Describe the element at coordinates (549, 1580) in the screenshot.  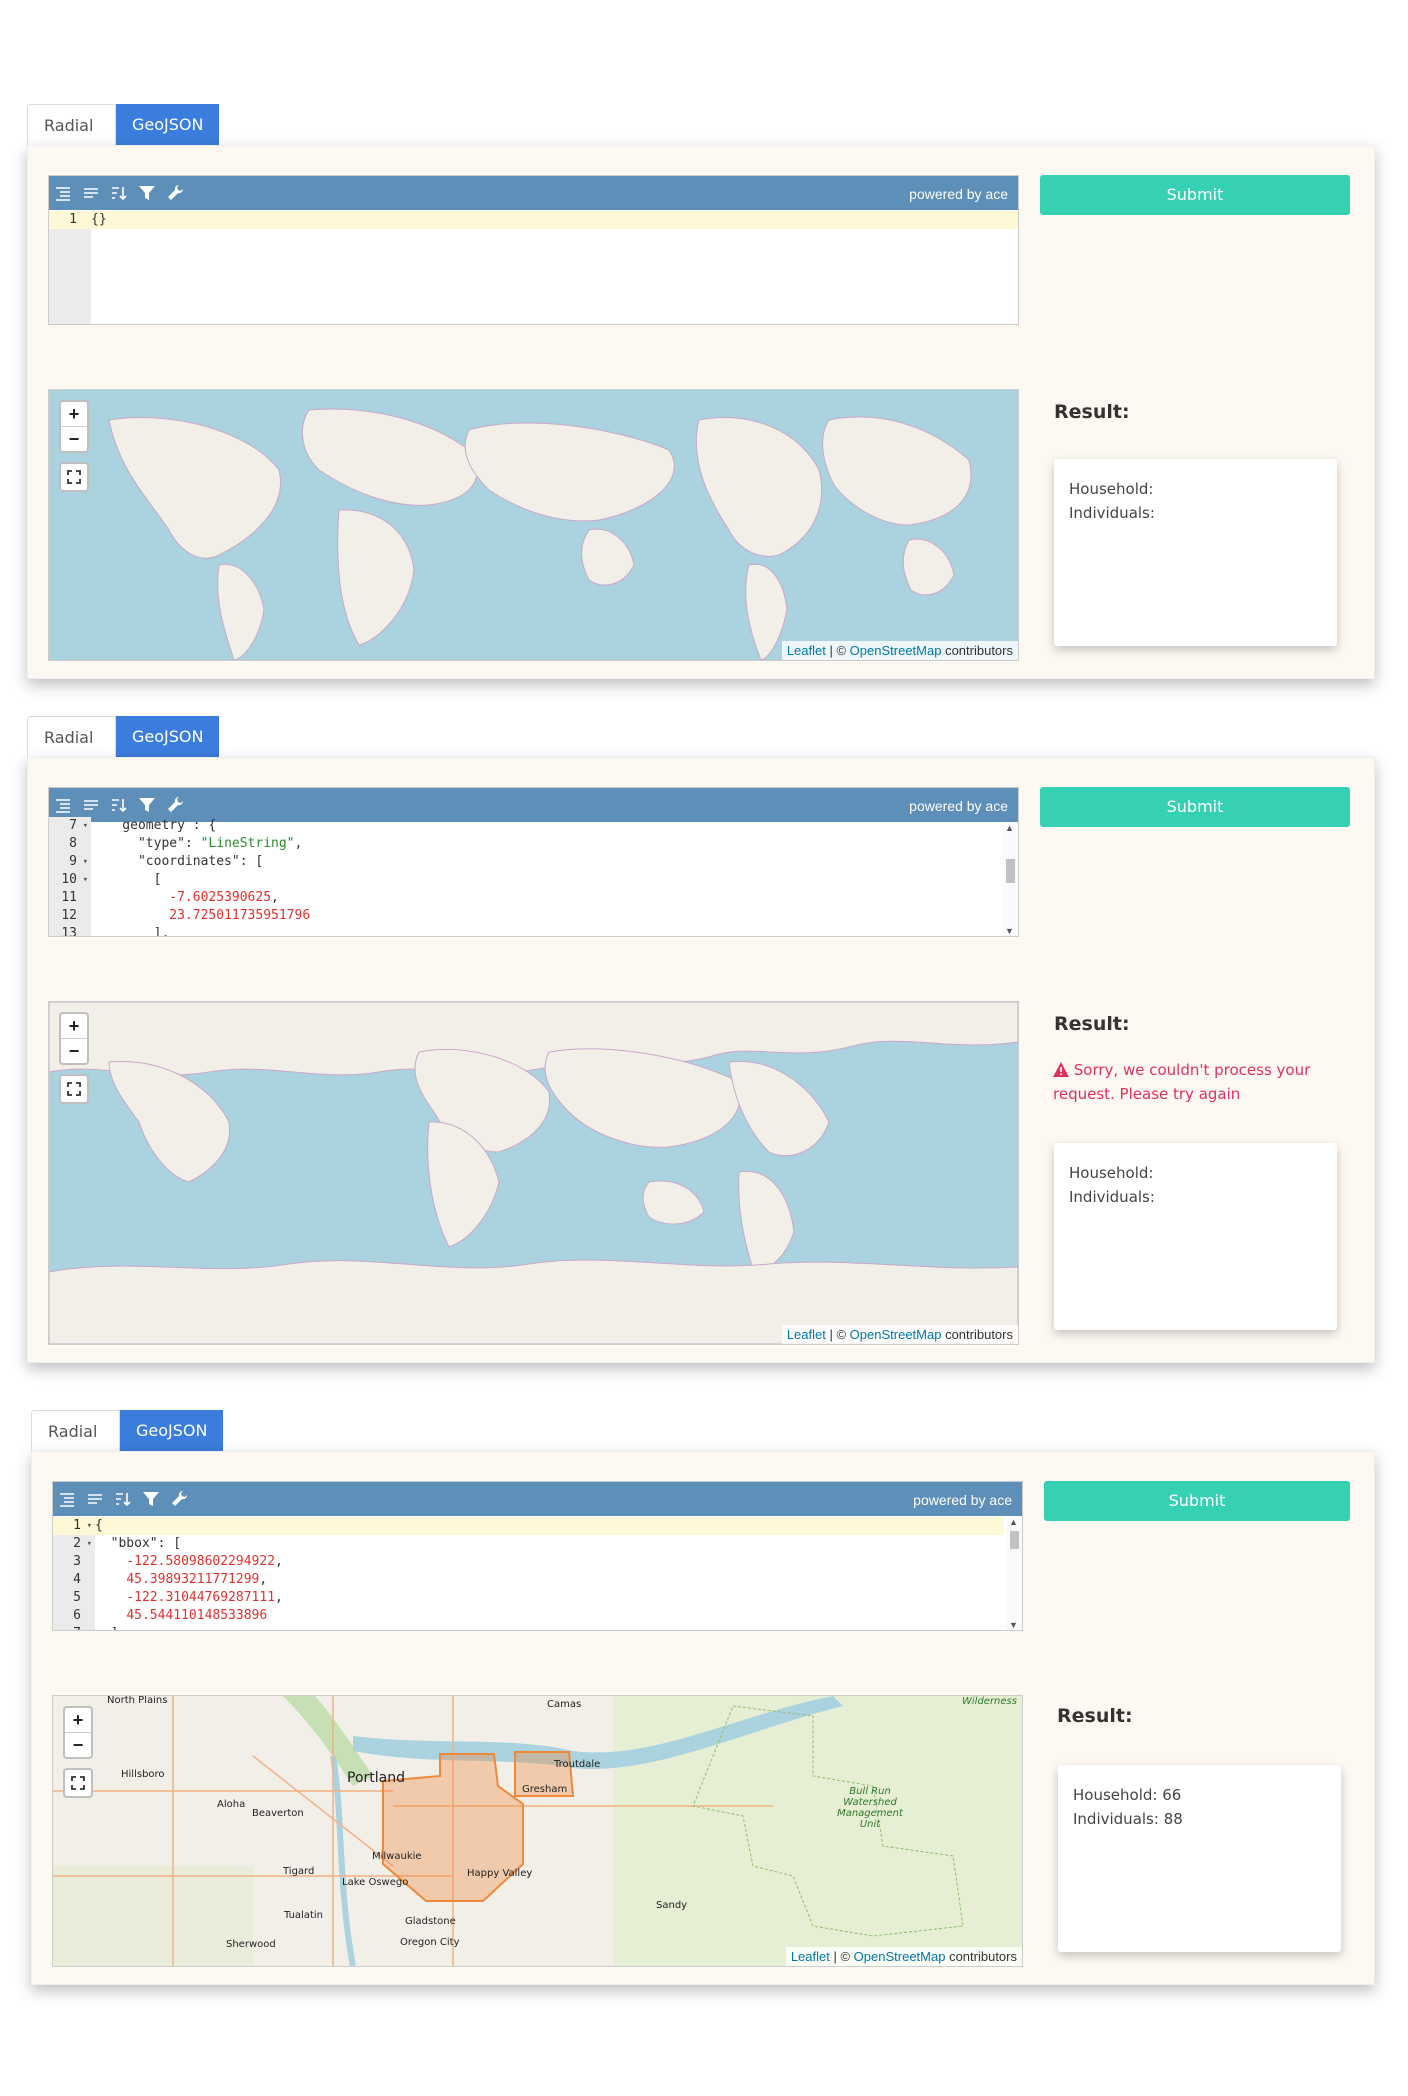
I see `code-line: 45.39893211771299,` at that location.